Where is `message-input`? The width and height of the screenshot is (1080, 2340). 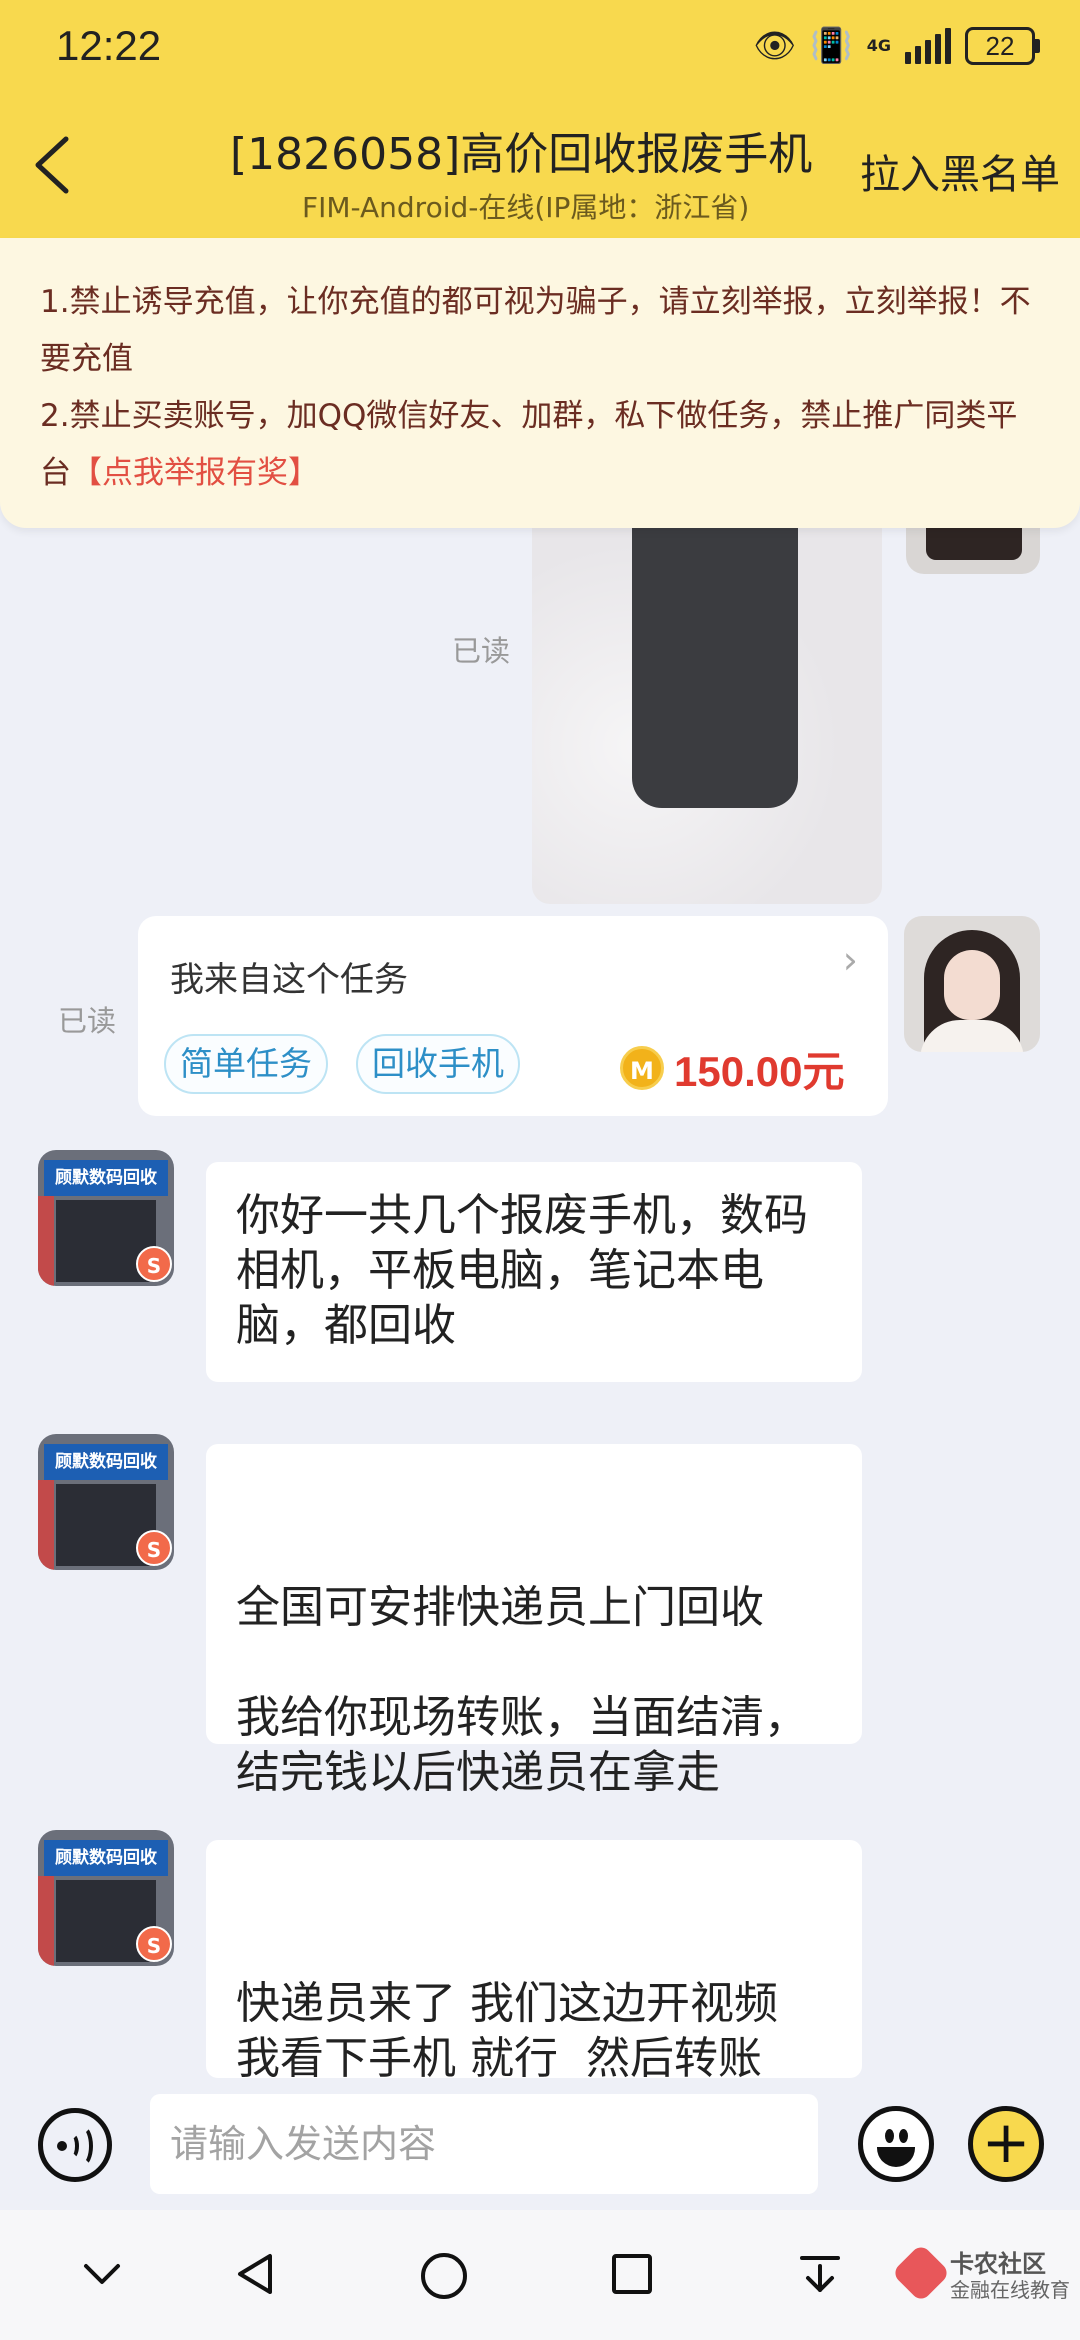 message-input is located at coordinates (484, 2144).